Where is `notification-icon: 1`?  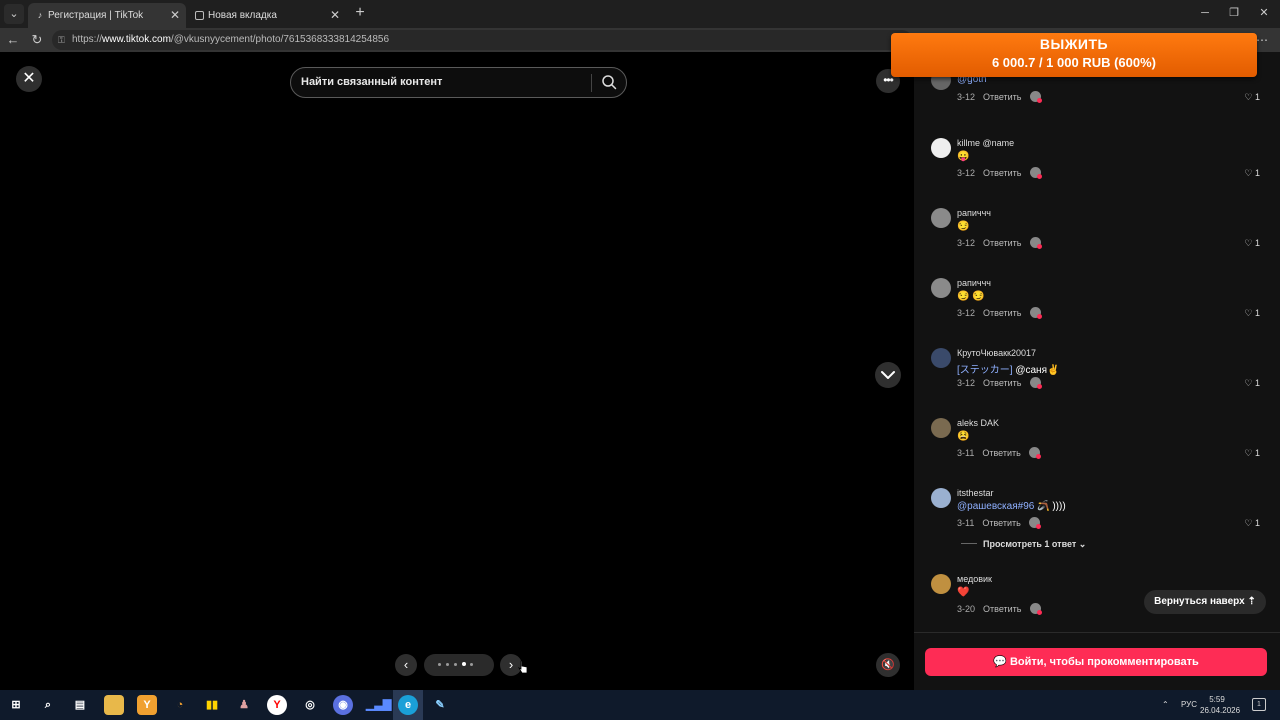 notification-icon: 1 is located at coordinates (1259, 704).